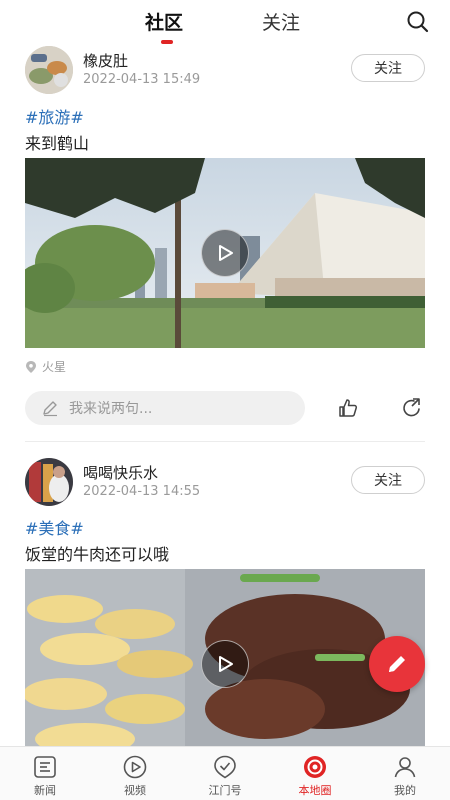 This screenshot has height=800, width=450. What do you see at coordinates (405, 767) in the screenshot?
I see `user-icon` at bounding box center [405, 767].